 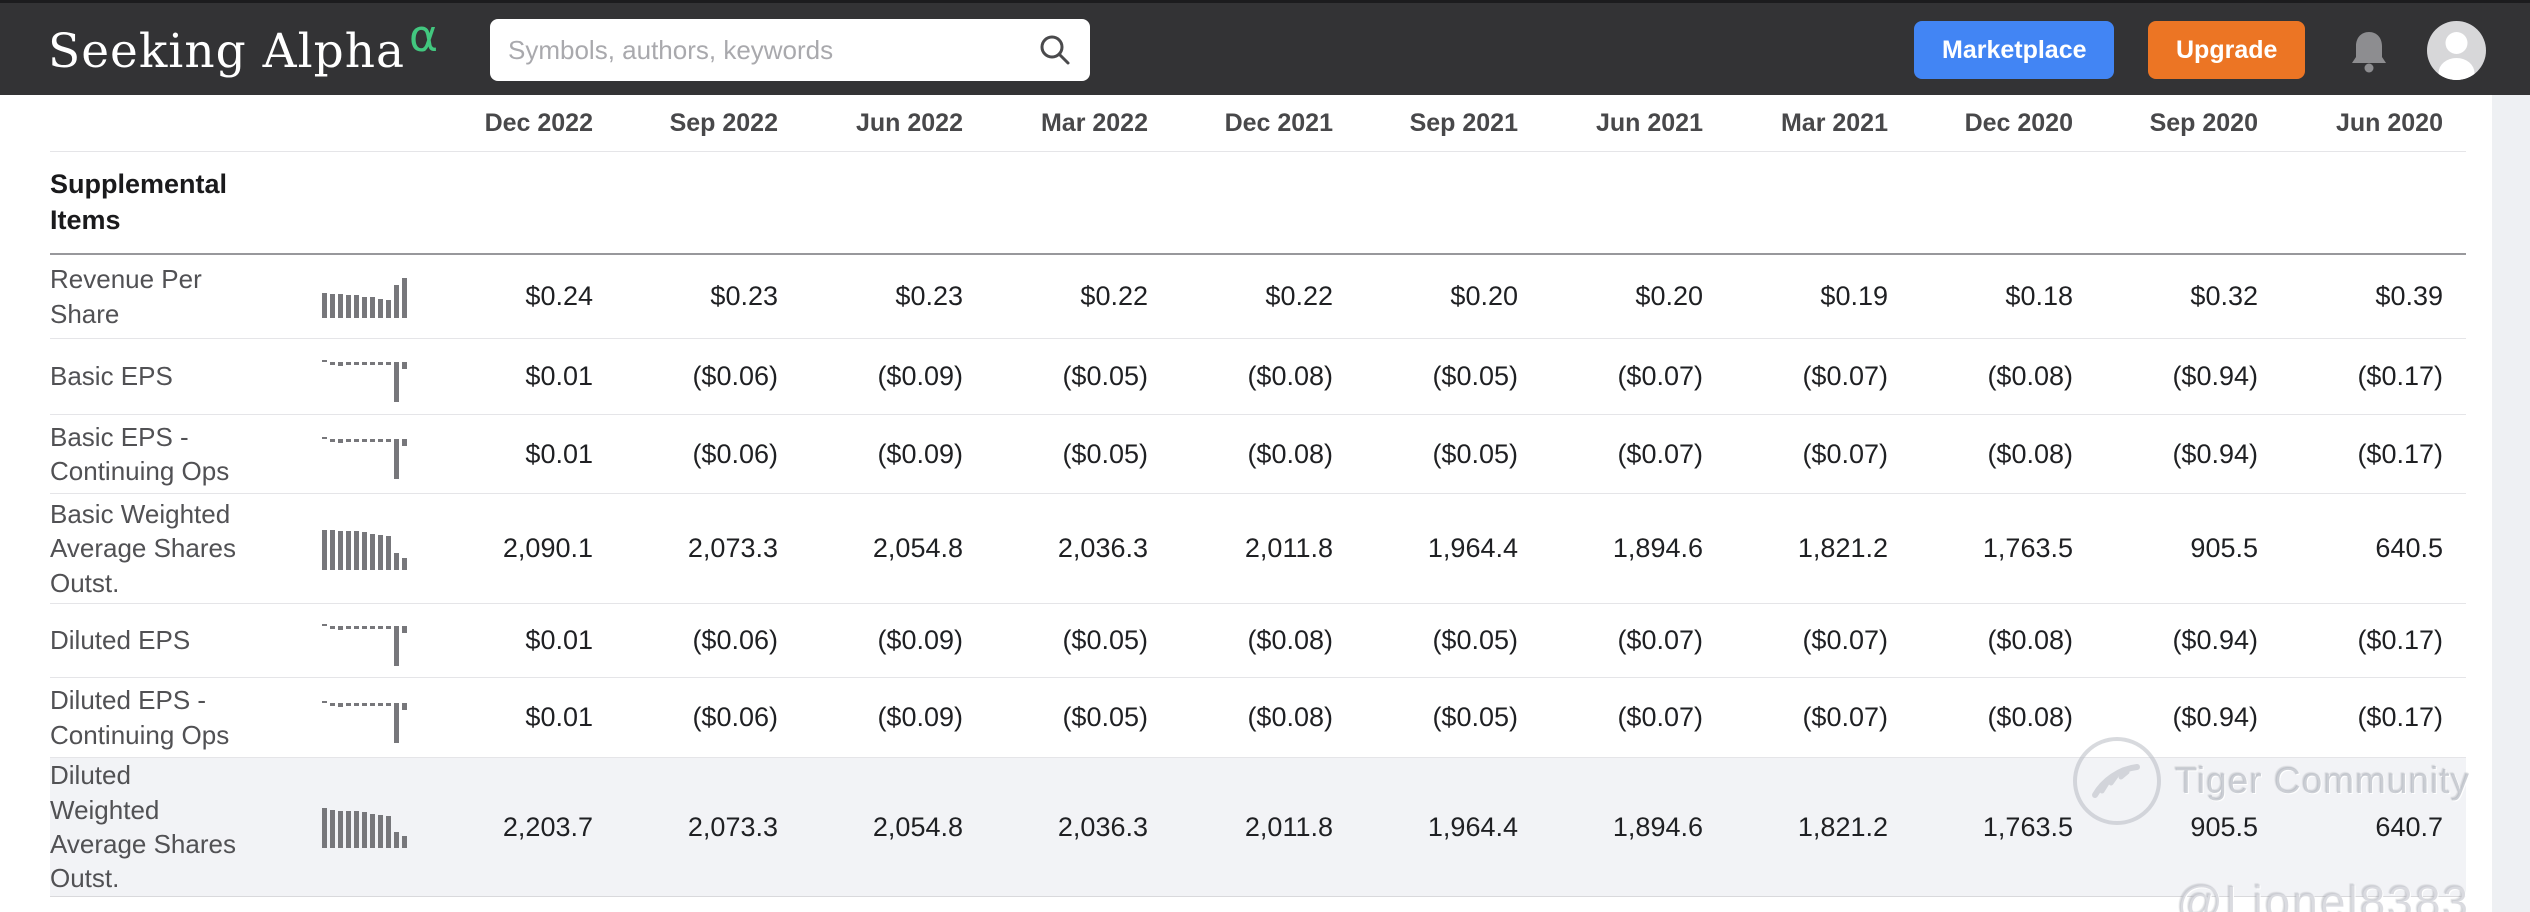 I want to click on marketplace-button: Marketplace, so click(x=2014, y=50).